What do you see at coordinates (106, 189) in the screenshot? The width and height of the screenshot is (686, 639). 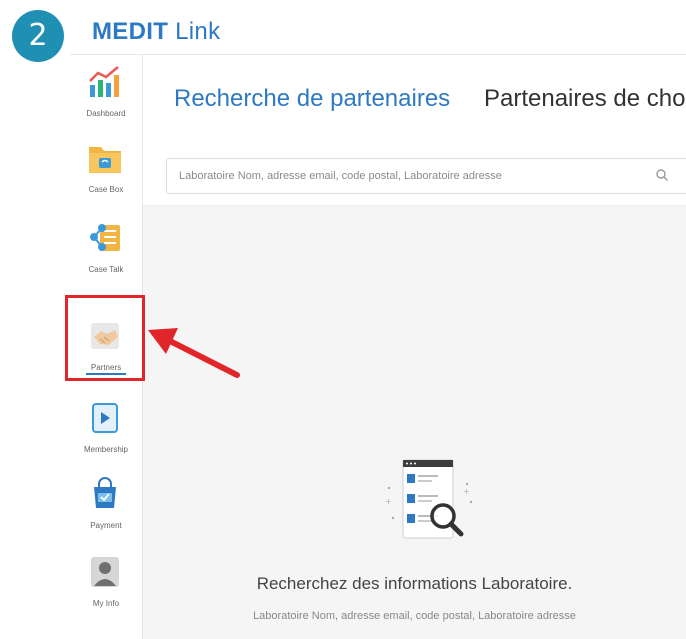 I see `sidebar-item-label: Case Box` at bounding box center [106, 189].